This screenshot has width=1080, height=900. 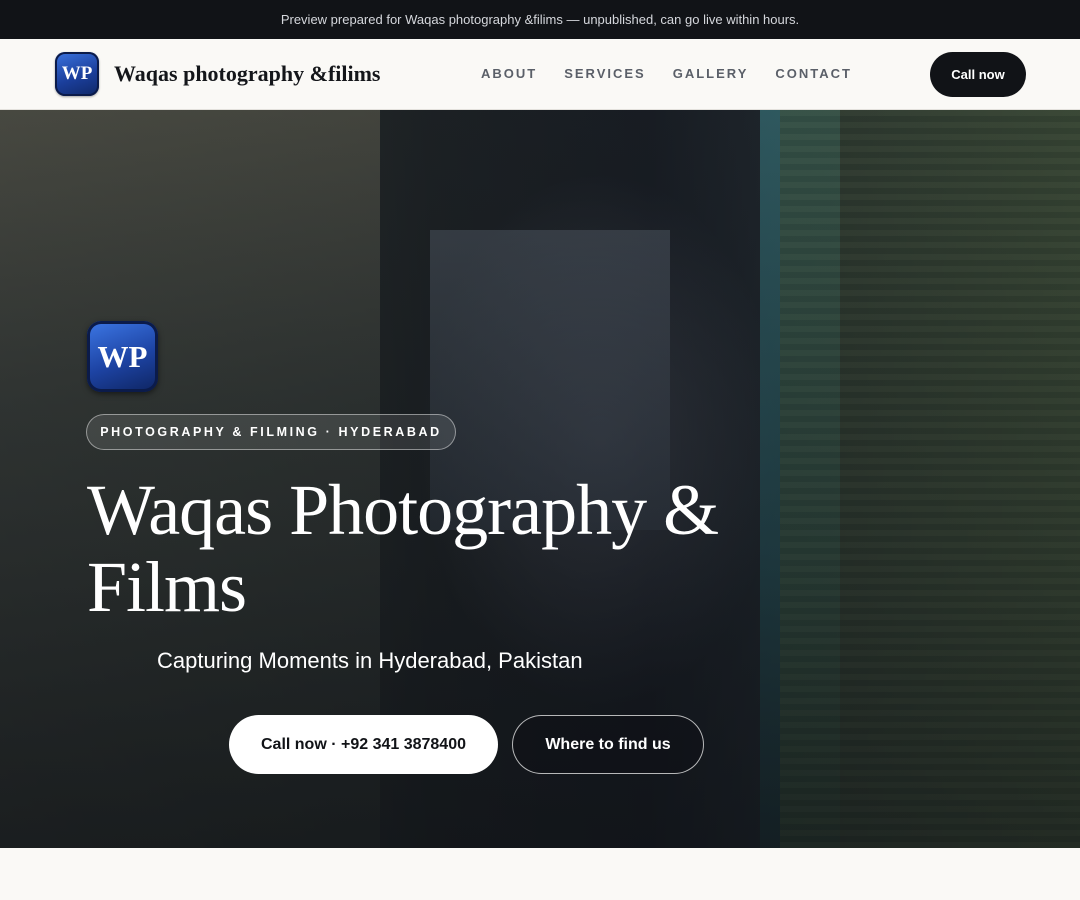 I want to click on nav-about-link: ABOUT, so click(x=509, y=73).